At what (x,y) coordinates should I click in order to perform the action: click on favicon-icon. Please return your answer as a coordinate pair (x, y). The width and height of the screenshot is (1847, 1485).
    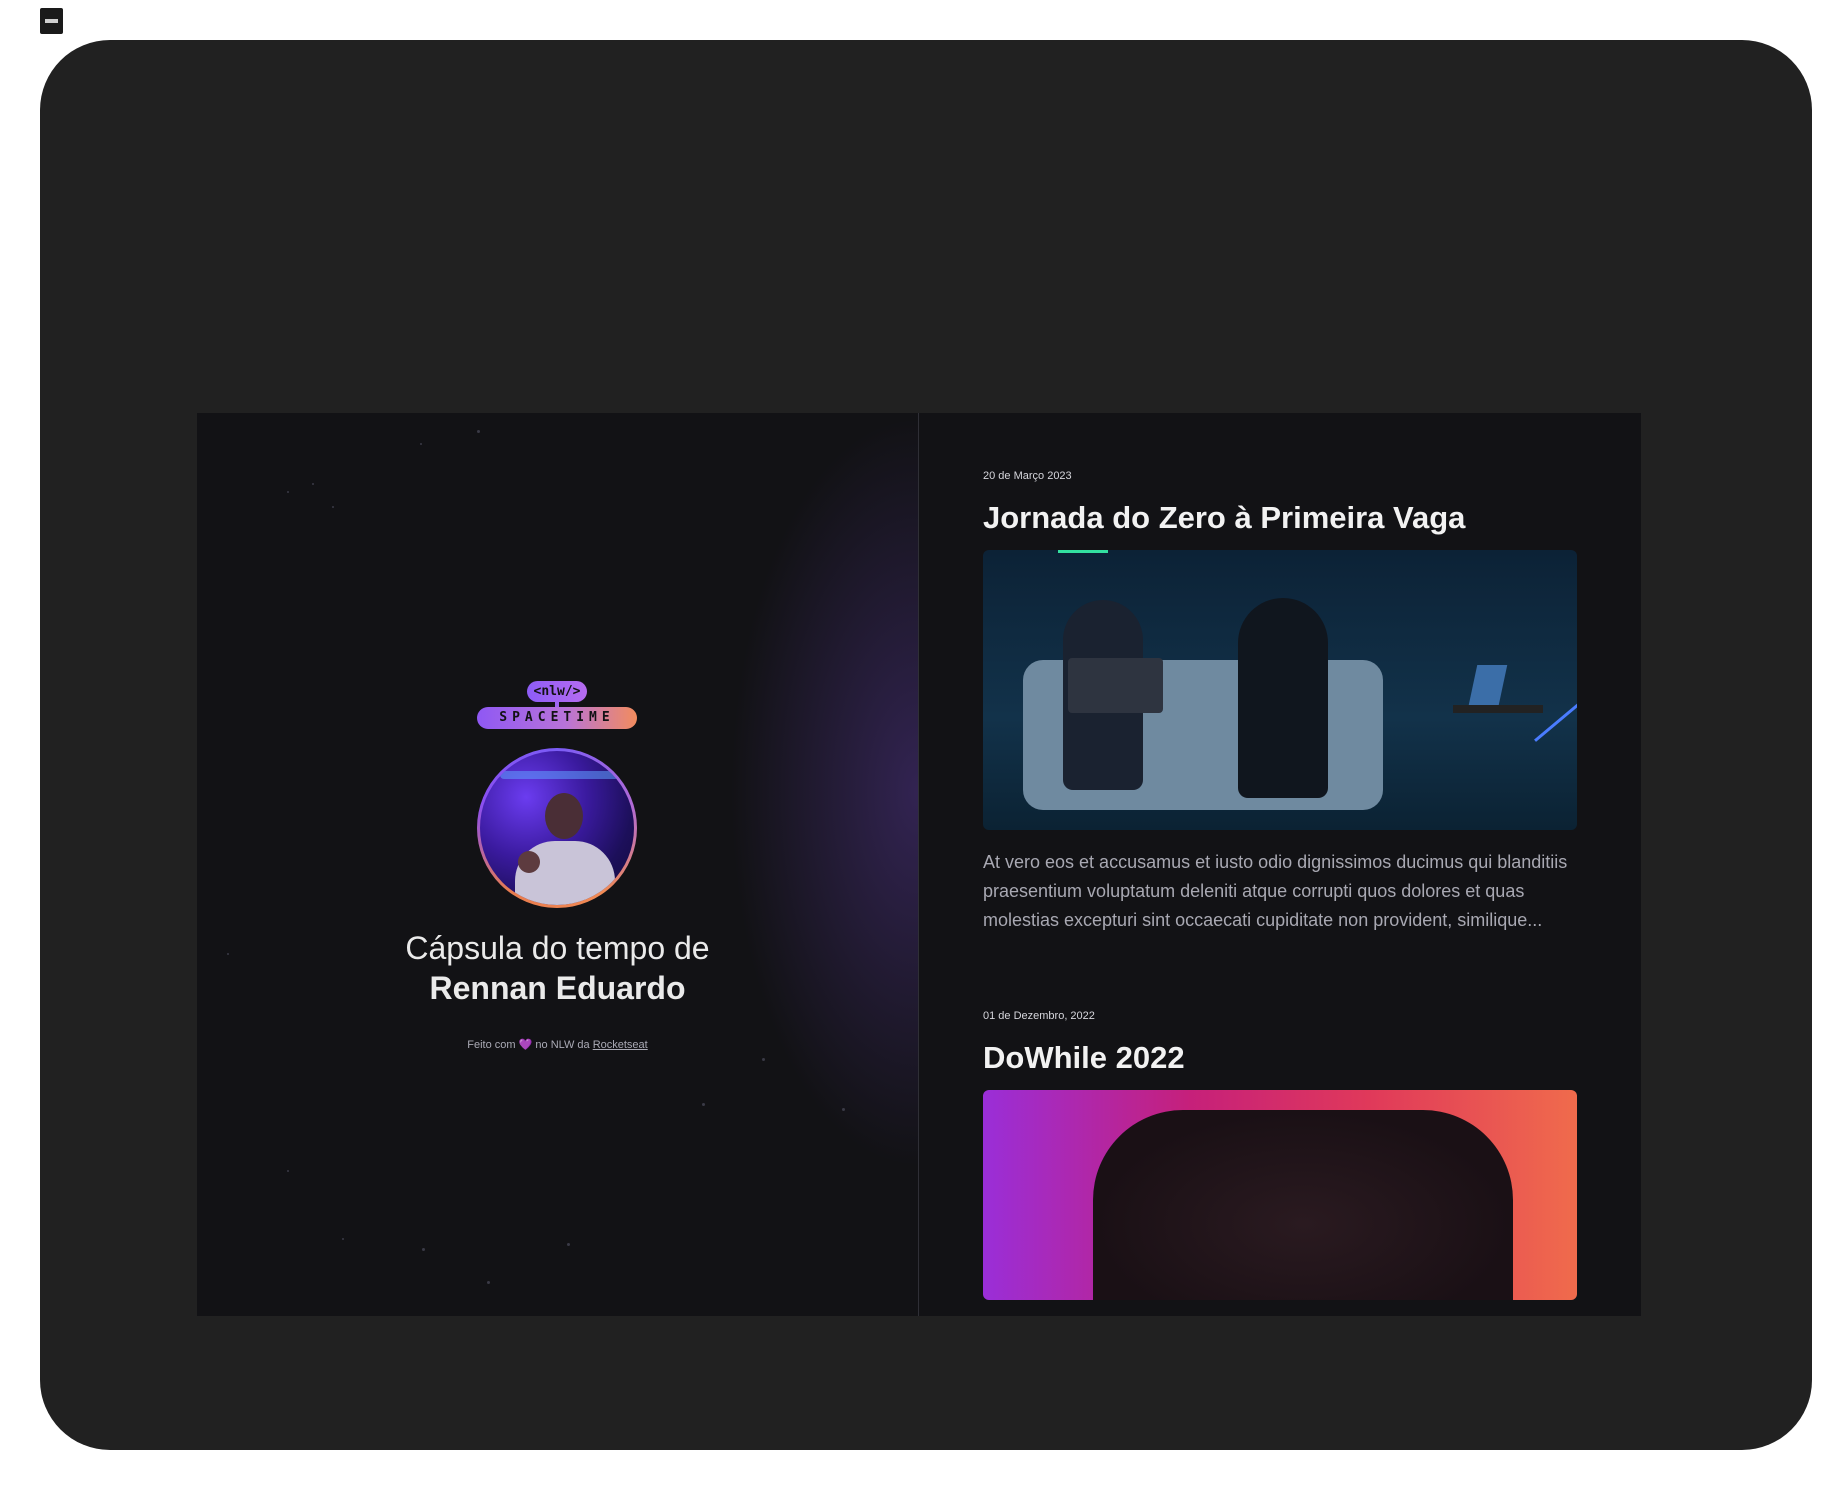
    Looking at the image, I should click on (51, 21).